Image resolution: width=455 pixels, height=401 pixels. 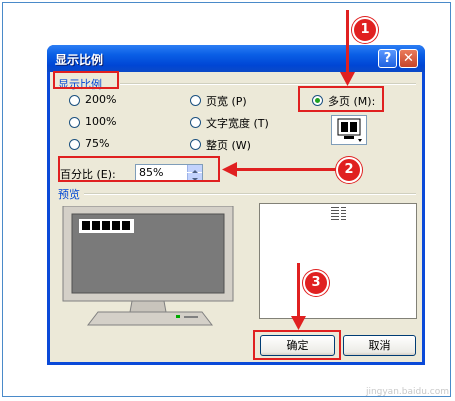 I want to click on radio-75-label: 75%, so click(x=97, y=143).